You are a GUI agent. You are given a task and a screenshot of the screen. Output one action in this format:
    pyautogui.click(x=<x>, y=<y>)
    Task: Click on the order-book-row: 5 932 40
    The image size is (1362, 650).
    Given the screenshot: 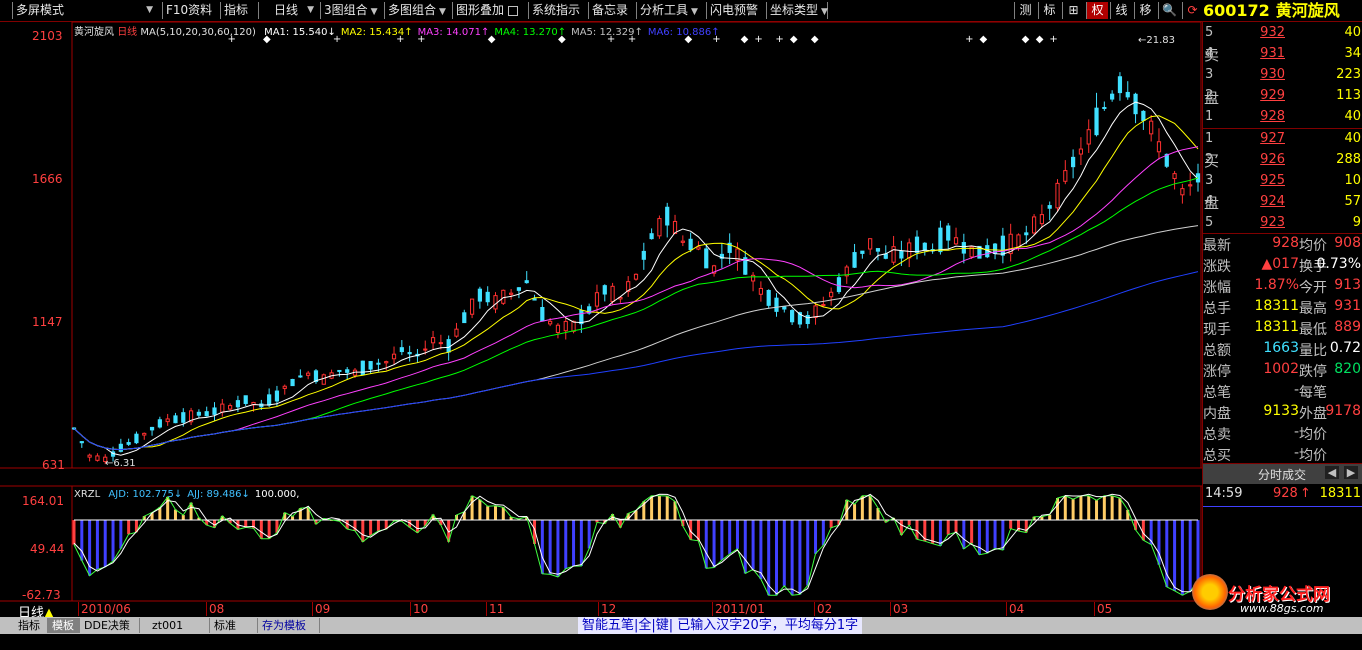 What is the action you would take?
    pyautogui.click(x=1282, y=33)
    